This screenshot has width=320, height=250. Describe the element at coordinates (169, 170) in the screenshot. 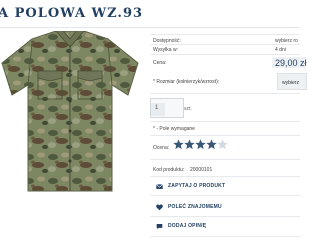

I see `product-code-label: Kod produktu:` at that location.